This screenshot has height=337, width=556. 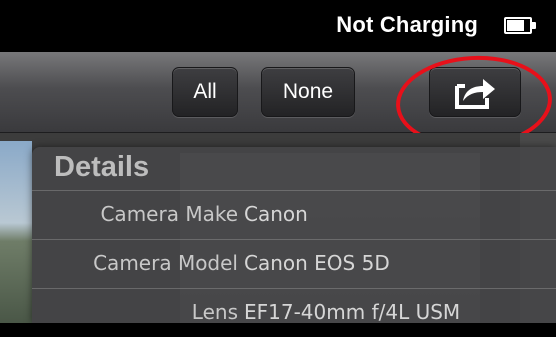 I want to click on share-export-icon, so click(x=475, y=94).